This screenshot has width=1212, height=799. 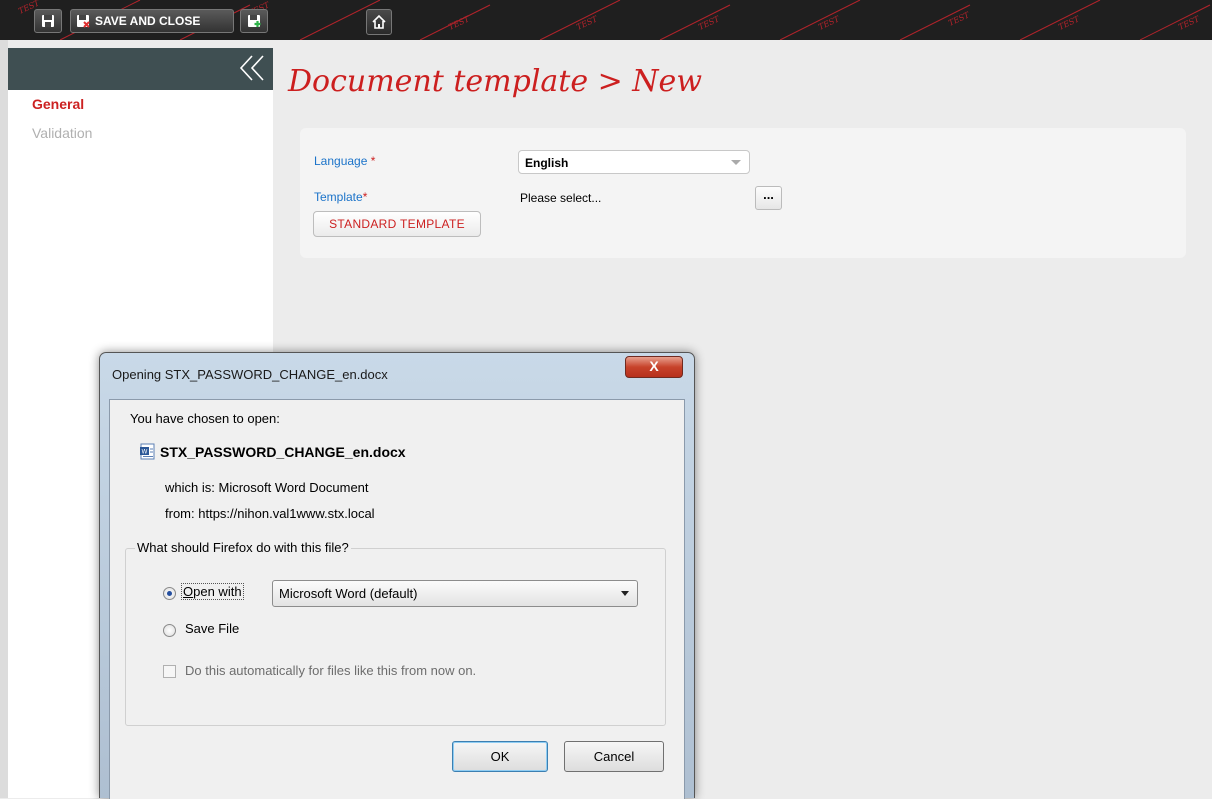 What do you see at coordinates (243, 547) in the screenshot?
I see `action-question: What should Firefox do with this file?` at bounding box center [243, 547].